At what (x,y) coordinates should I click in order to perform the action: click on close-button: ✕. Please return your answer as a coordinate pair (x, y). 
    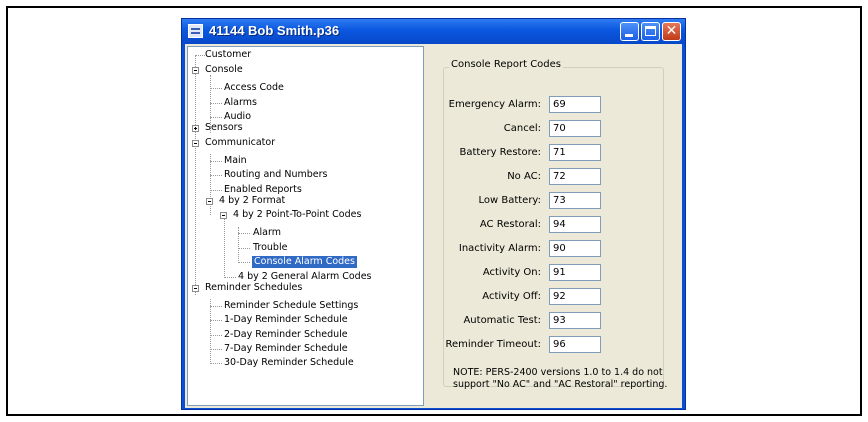
    Looking at the image, I should click on (671, 31).